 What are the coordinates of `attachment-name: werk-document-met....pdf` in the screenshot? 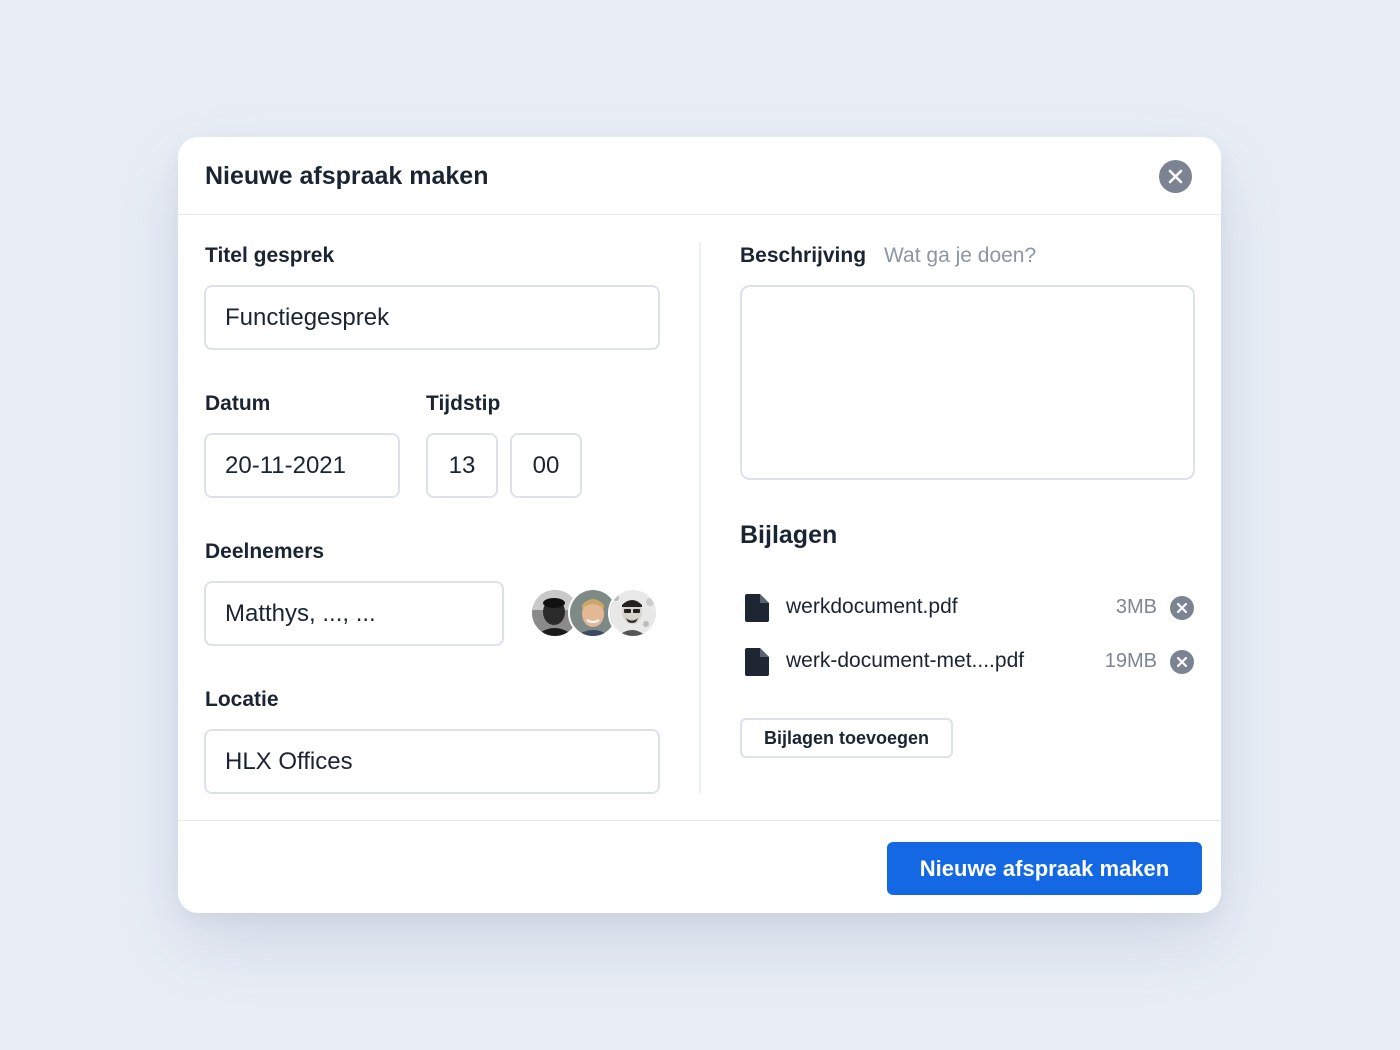 It's located at (905, 661).